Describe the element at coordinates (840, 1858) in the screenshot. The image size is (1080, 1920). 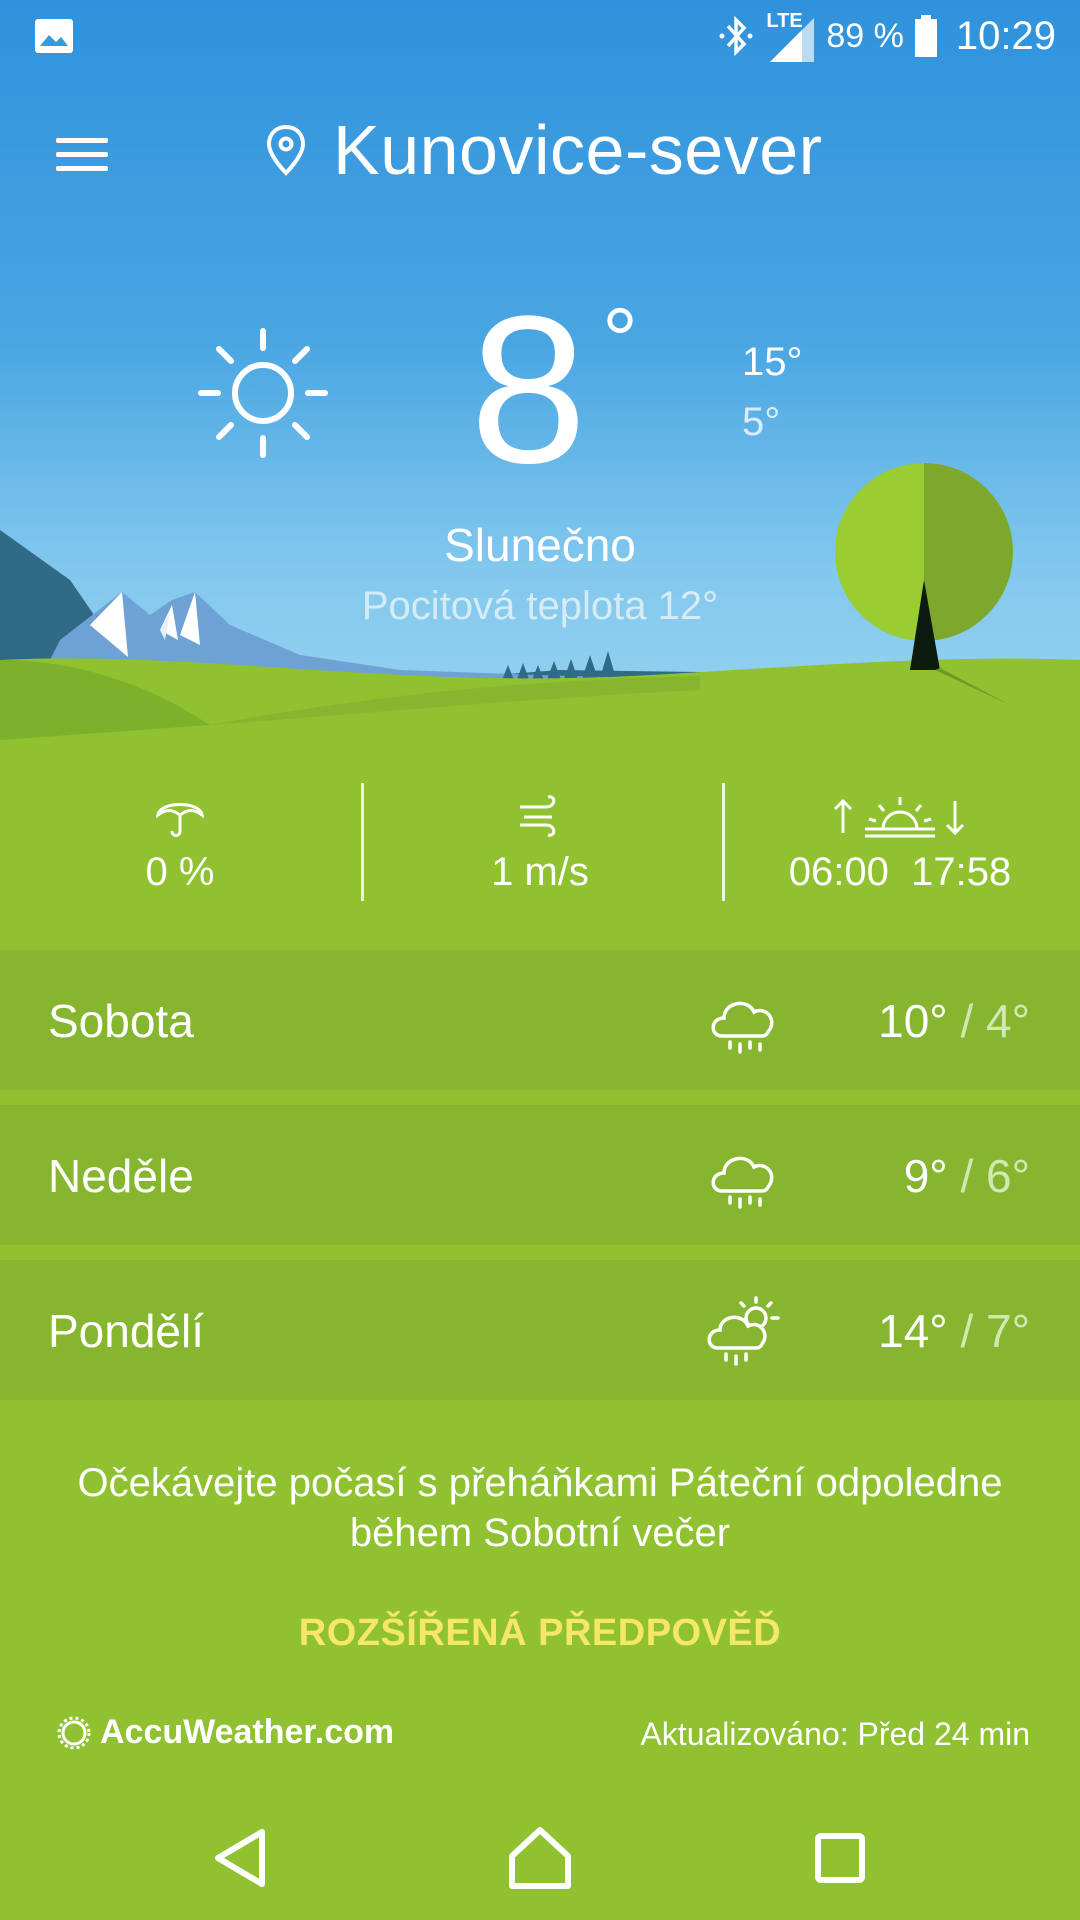
I see `recent-apps-icon` at that location.